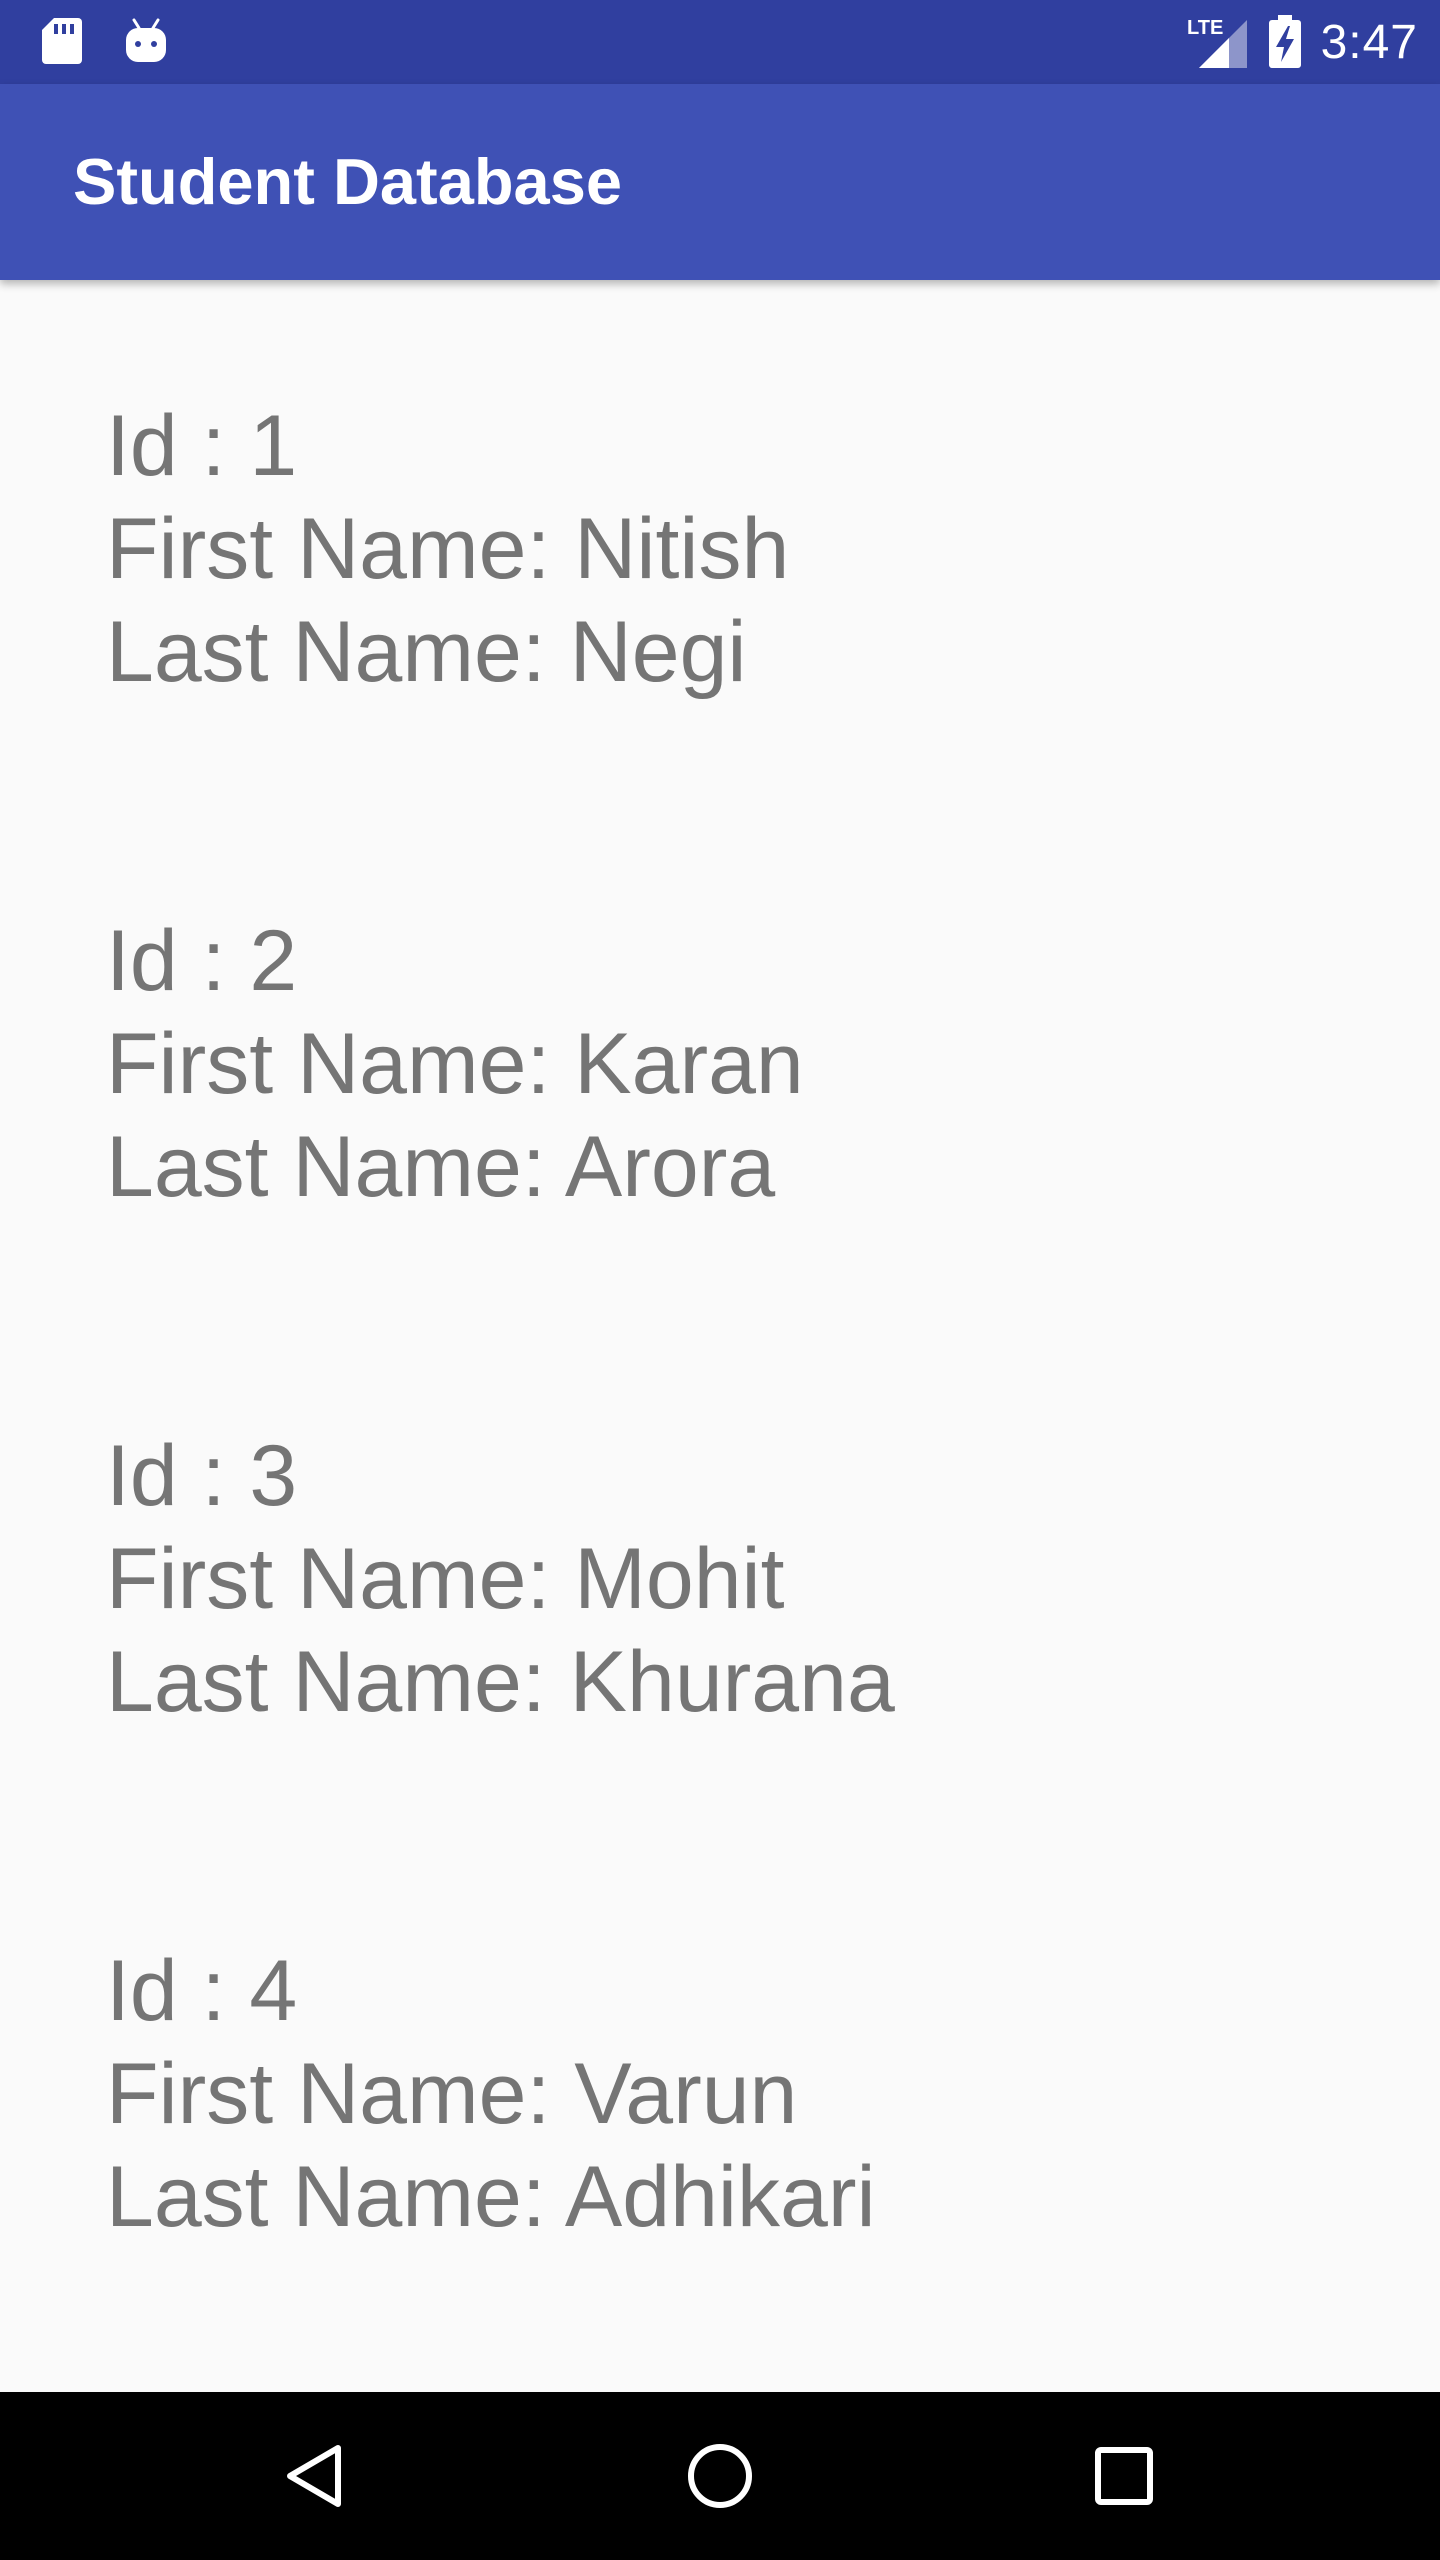 This screenshot has height=2560, width=1440. What do you see at coordinates (441, 1167) in the screenshot?
I see `student-last-name: Last Name: Arora` at bounding box center [441, 1167].